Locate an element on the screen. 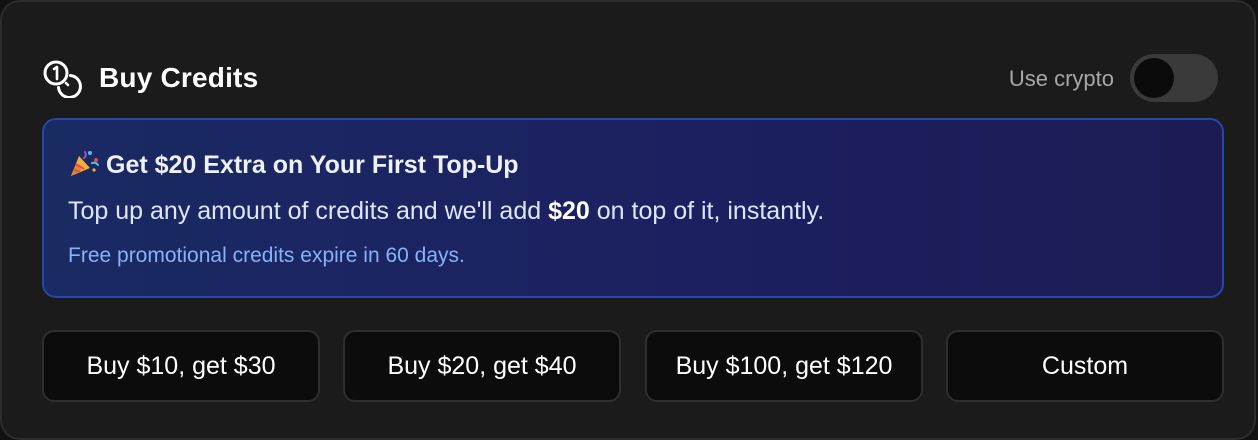  custom-amount-button: Custom is located at coordinates (1085, 366).